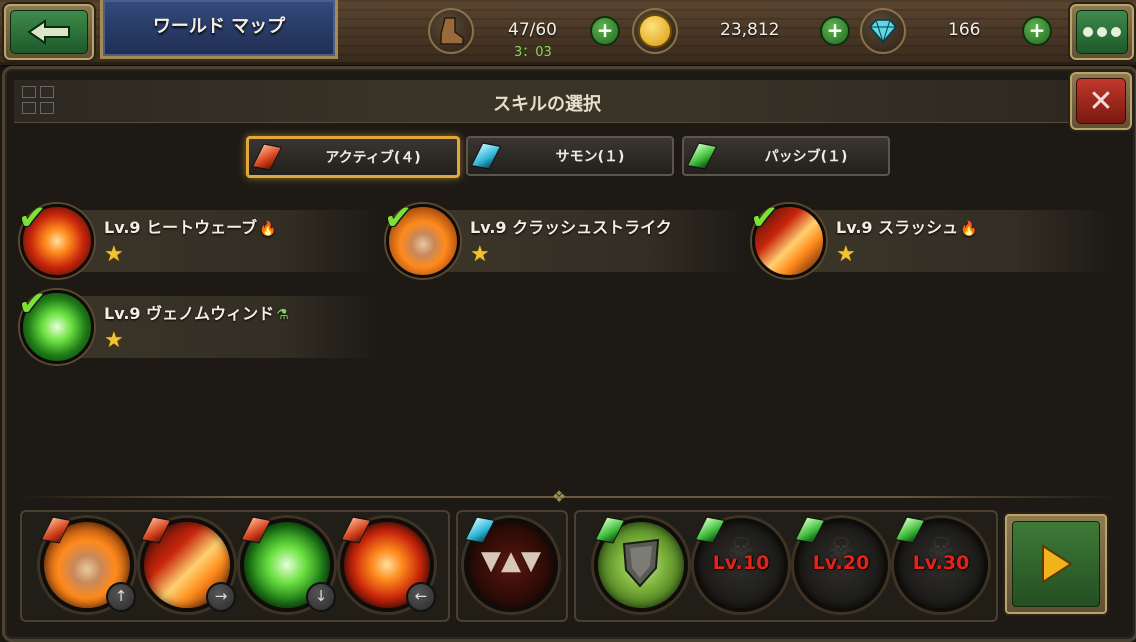  I want to click on skill-item-heat-wave: ✔ Lv.9 ヒートウェーブ 🔥 ★, so click(198, 238).